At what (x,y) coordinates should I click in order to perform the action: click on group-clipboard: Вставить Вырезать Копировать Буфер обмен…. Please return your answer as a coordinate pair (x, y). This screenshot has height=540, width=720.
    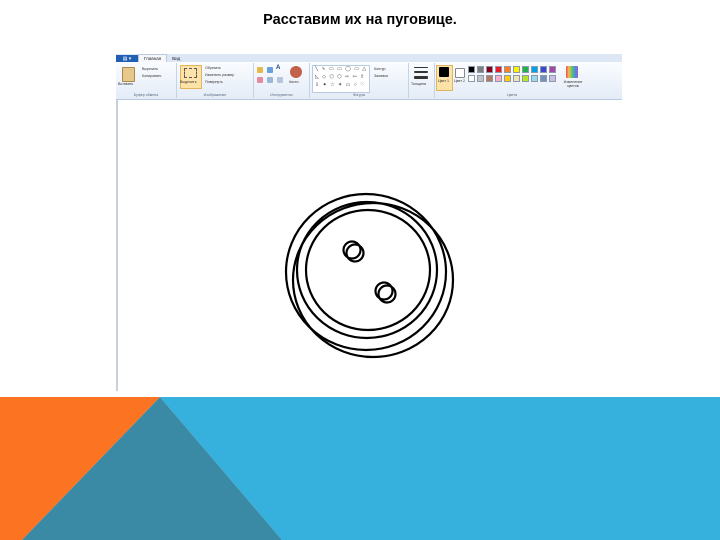
    Looking at the image, I should click on (146, 80).